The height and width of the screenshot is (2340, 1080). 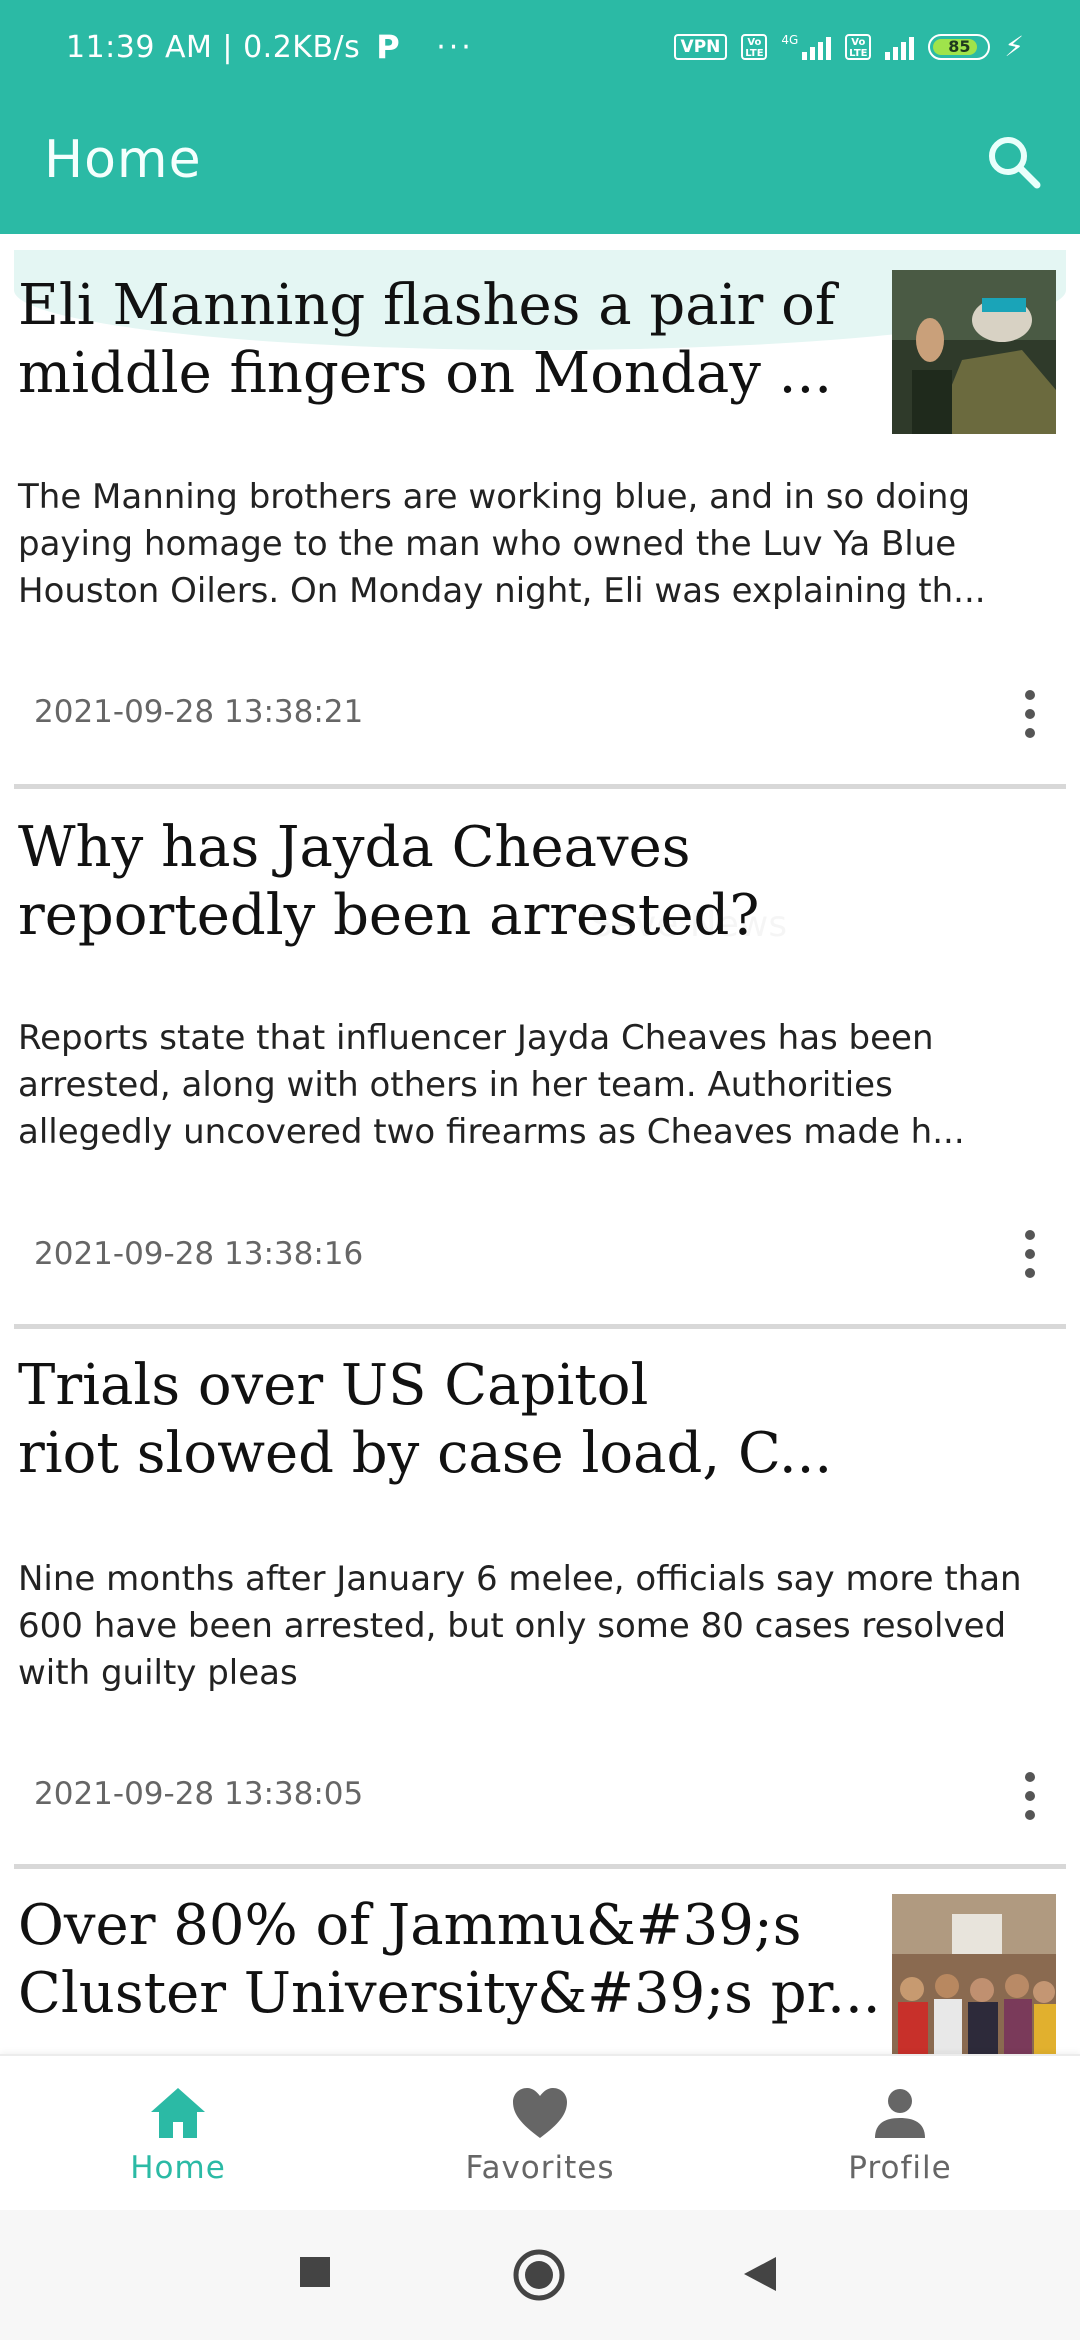 What do you see at coordinates (333, 1385) in the screenshot?
I see `article-title-line: Trials over US Capitol` at bounding box center [333, 1385].